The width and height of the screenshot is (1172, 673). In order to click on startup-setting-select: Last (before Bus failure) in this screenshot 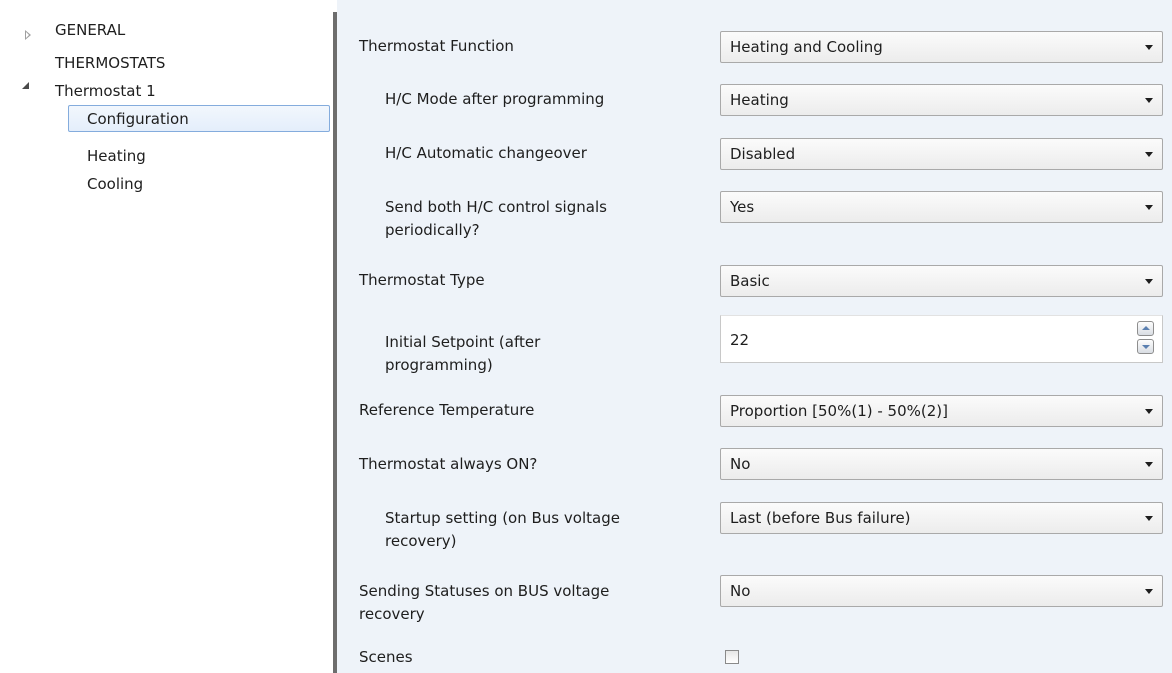, I will do `click(941, 518)`.